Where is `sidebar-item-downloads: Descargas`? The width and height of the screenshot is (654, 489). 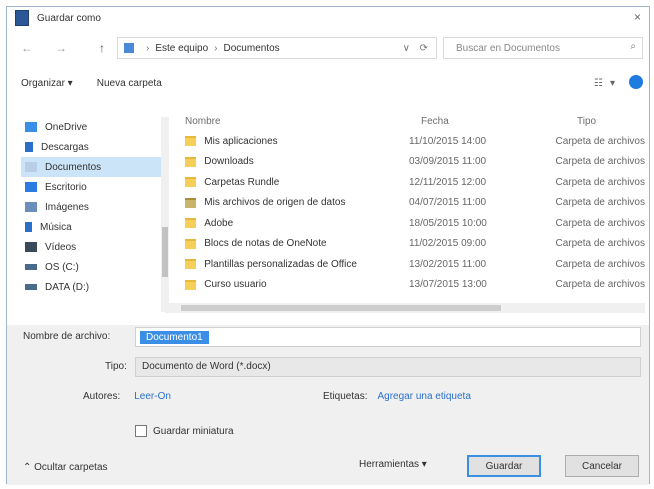 sidebar-item-downloads: Descargas is located at coordinates (94, 147).